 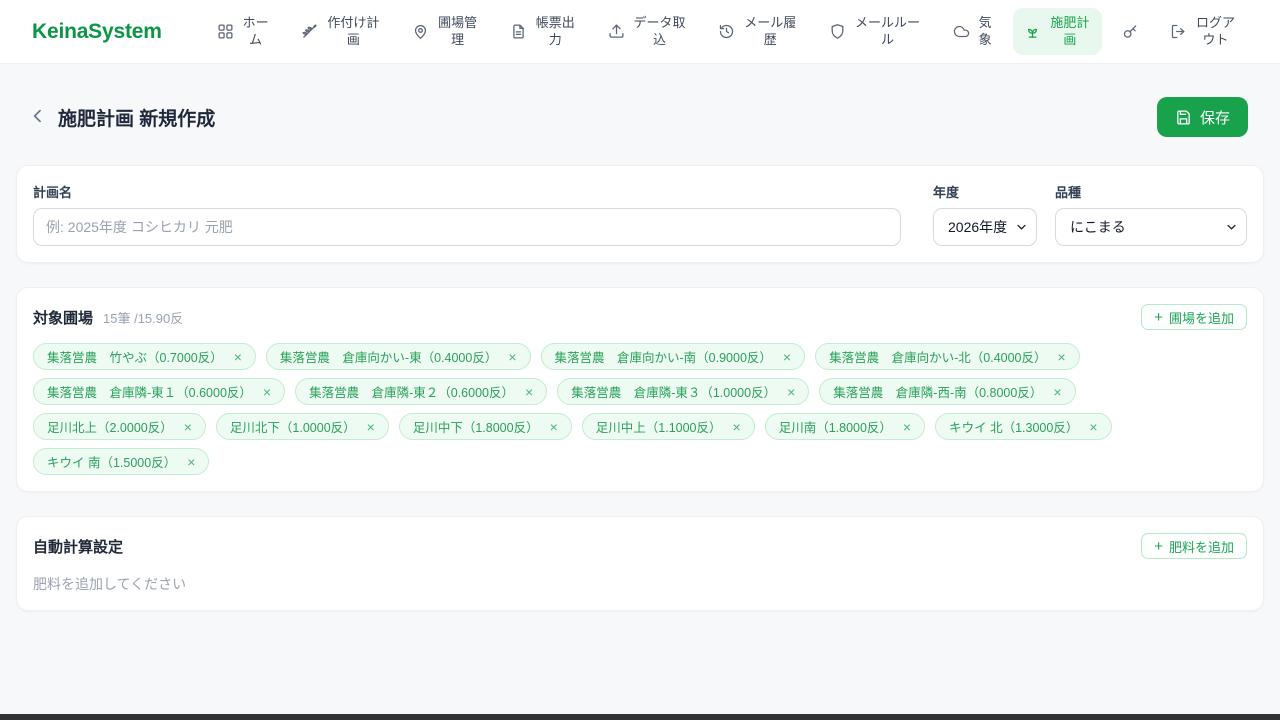 I want to click on auto-calc-empty-text: 肥料を追加してください, so click(x=110, y=584).